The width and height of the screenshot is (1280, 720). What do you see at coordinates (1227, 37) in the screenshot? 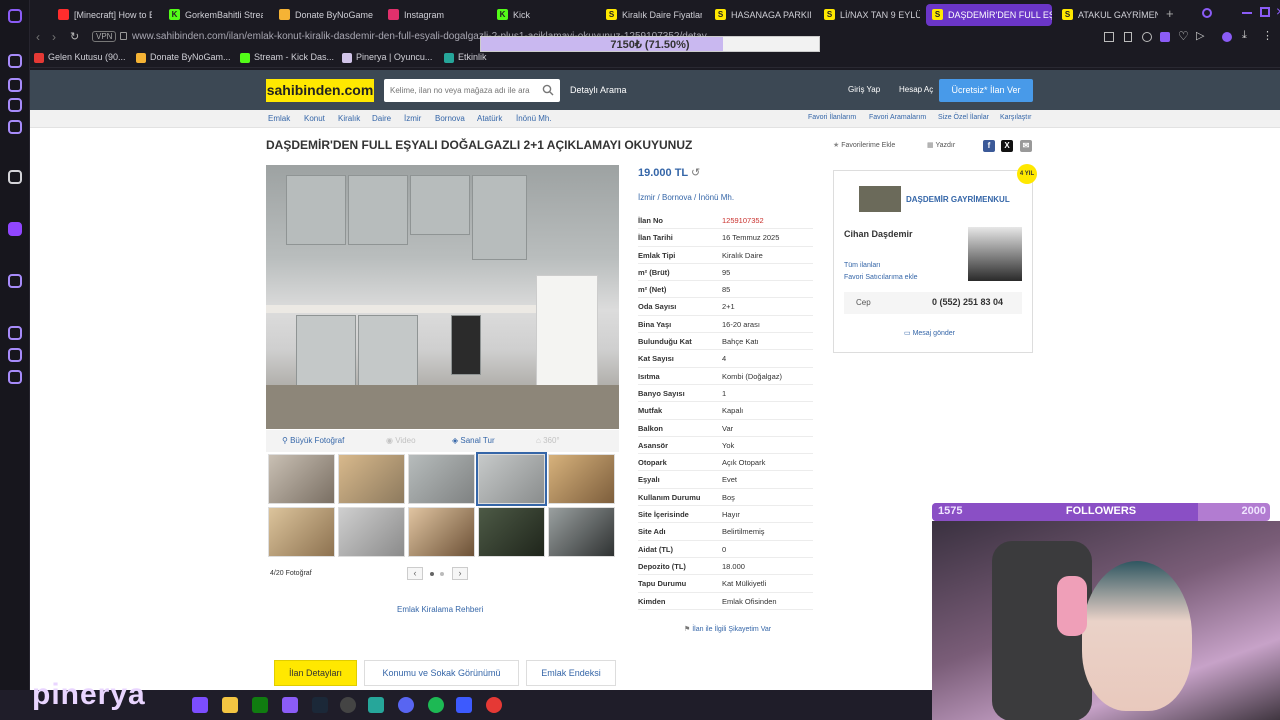
I see `profile-icon` at bounding box center [1227, 37].